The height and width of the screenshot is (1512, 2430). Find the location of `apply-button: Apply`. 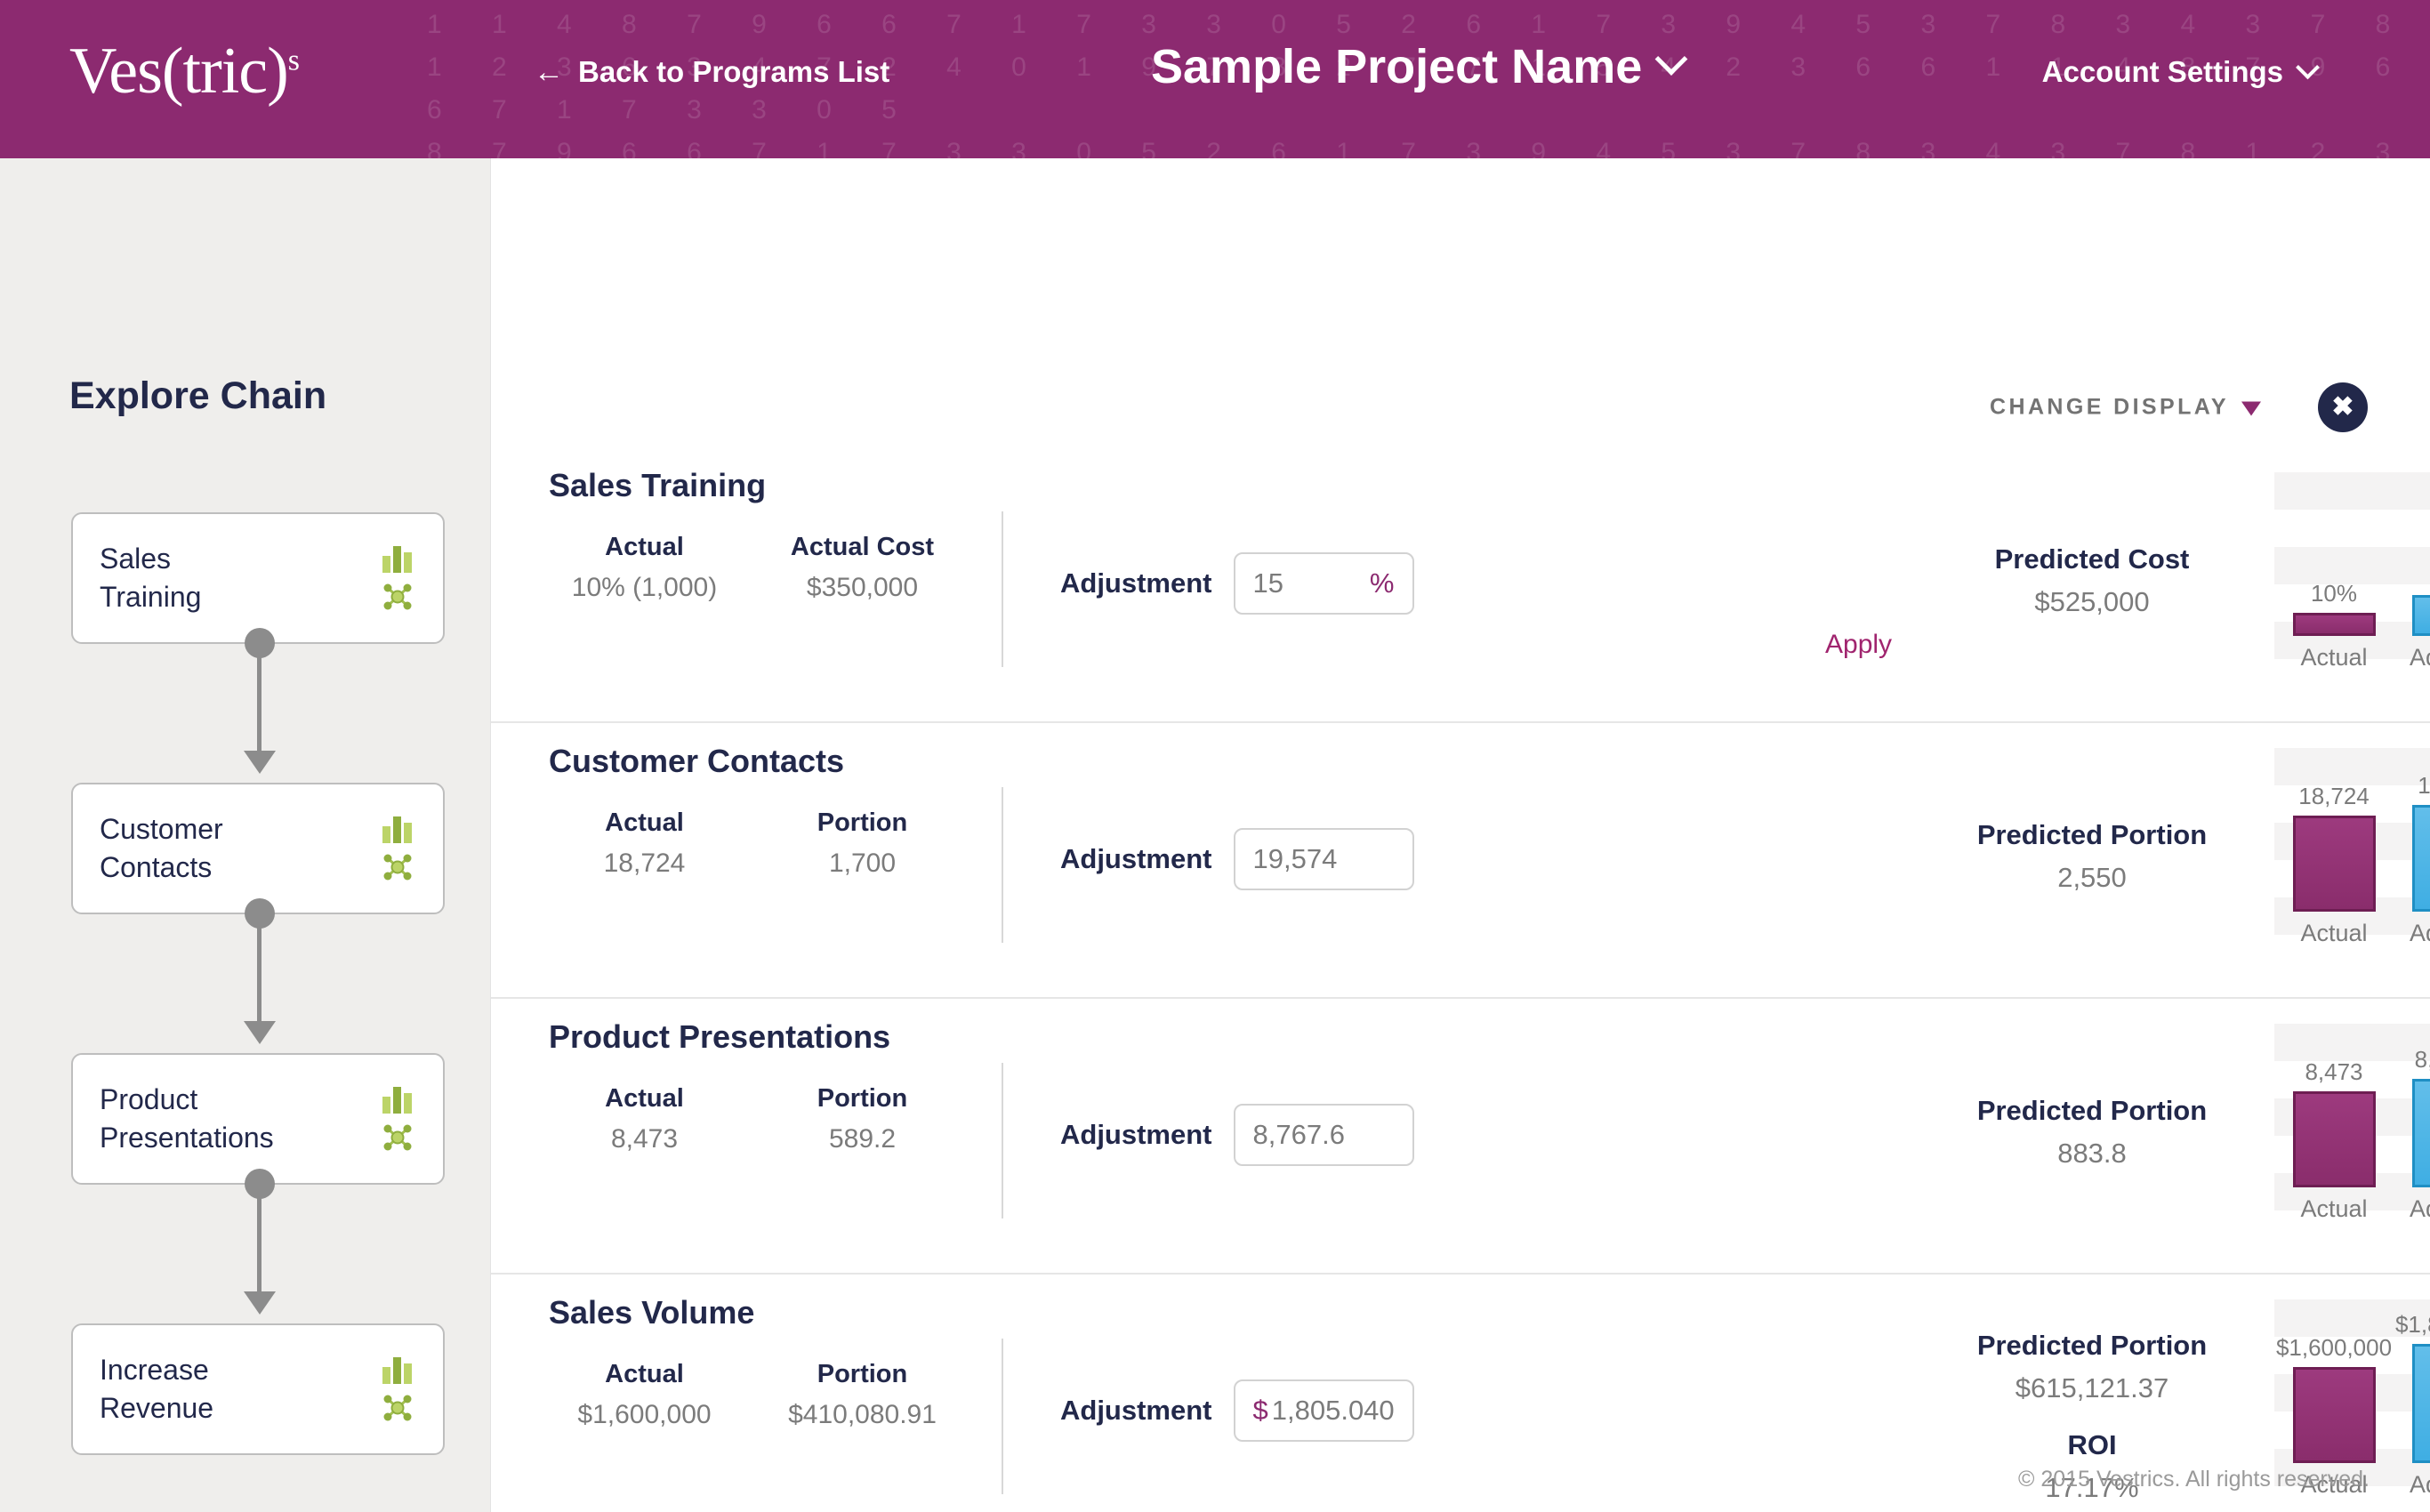

apply-button: Apply is located at coordinates (1858, 645).